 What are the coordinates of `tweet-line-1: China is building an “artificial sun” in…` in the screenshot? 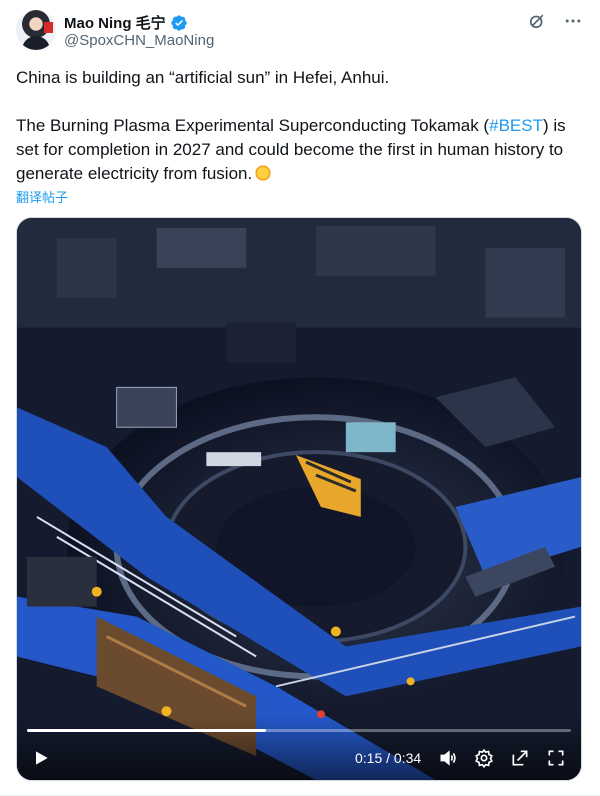 It's located at (203, 77).